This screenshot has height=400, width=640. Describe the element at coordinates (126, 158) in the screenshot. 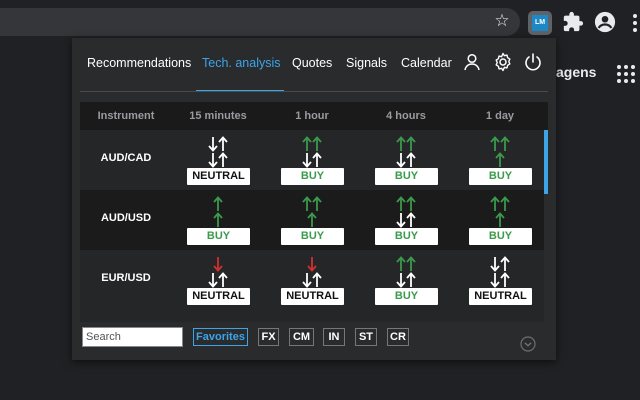

I see `instrument-name: AUD/CAD` at that location.